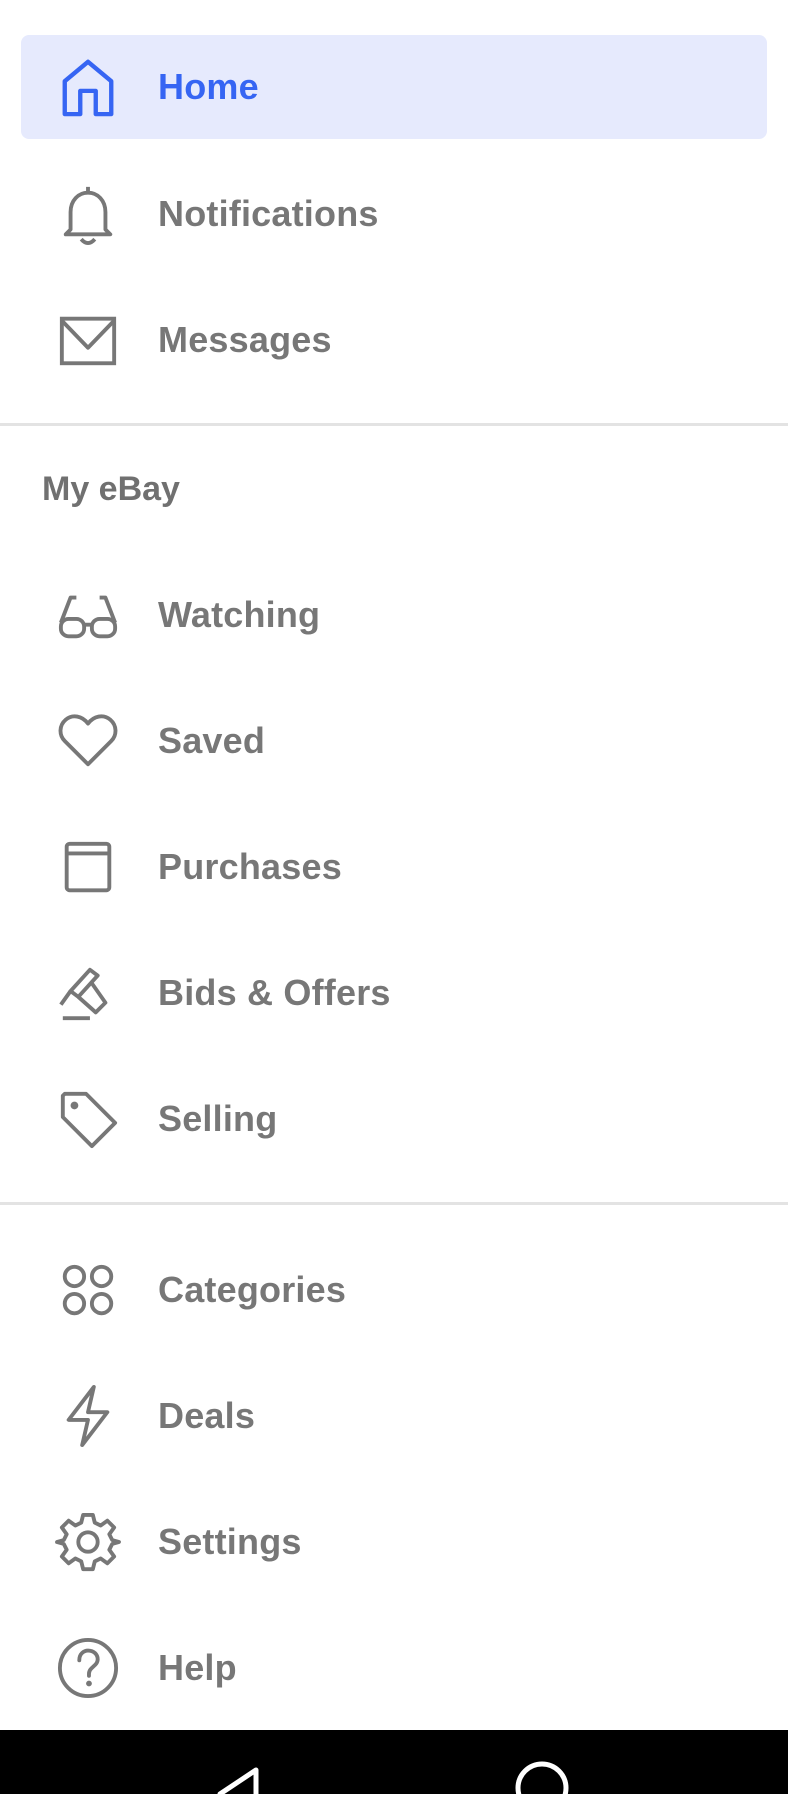 The height and width of the screenshot is (1794, 788). What do you see at coordinates (394, 615) in the screenshot?
I see `nav-item-watching: Watching` at bounding box center [394, 615].